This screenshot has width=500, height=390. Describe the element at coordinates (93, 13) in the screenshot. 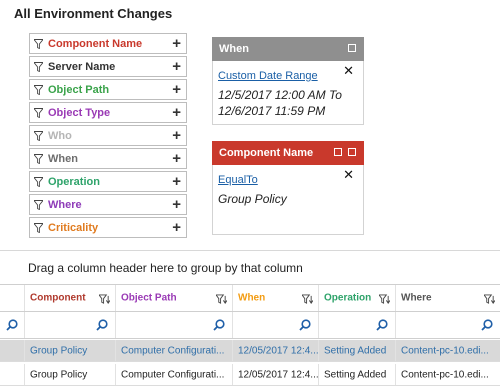

I see `page-title: All Environment Changes` at that location.